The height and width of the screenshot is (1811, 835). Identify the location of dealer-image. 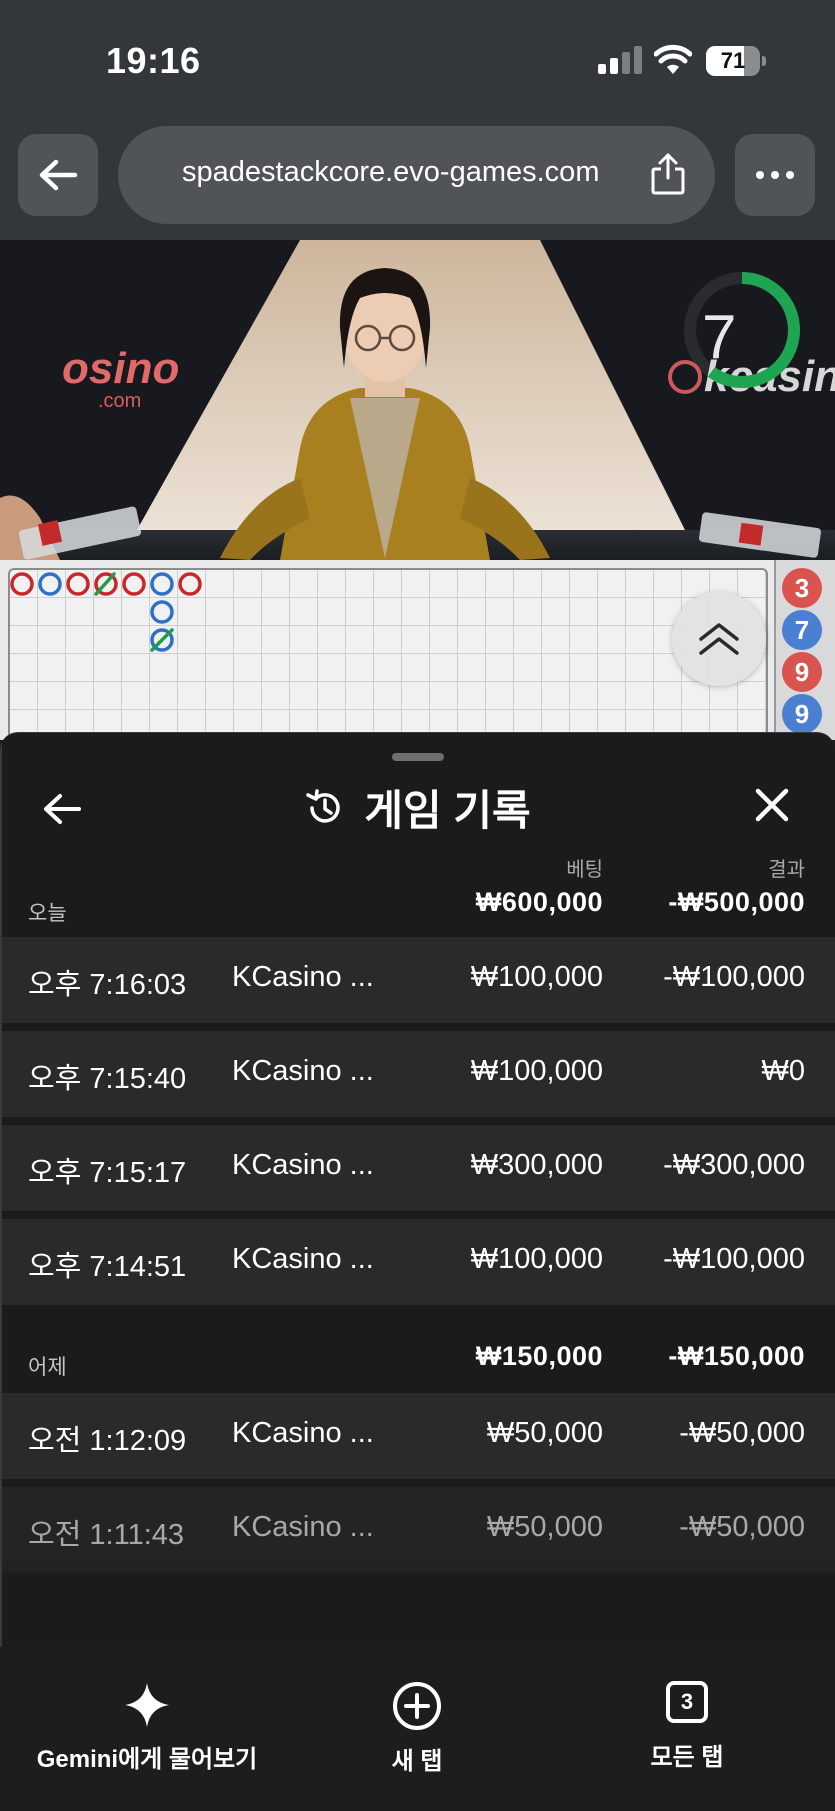
(385, 414).